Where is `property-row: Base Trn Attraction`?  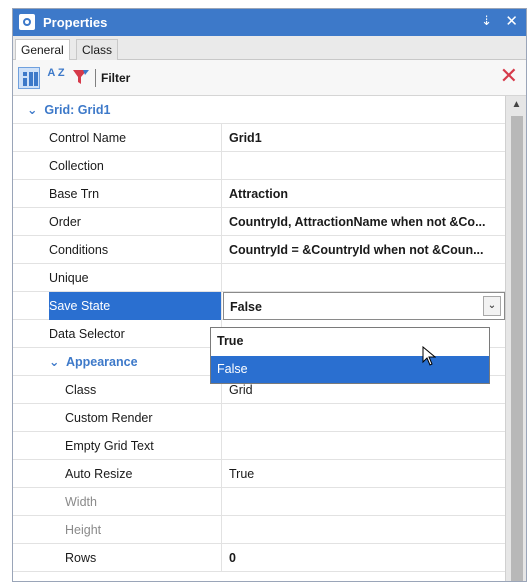
property-row: Base Trn Attraction is located at coordinates (259, 194).